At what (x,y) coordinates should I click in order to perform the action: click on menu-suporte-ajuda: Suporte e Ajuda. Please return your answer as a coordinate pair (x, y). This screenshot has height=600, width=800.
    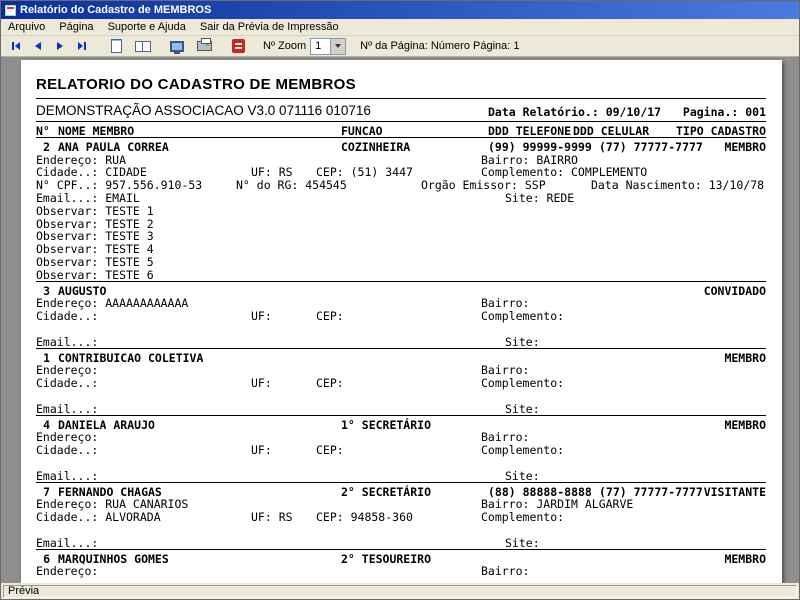
    Looking at the image, I should click on (147, 27).